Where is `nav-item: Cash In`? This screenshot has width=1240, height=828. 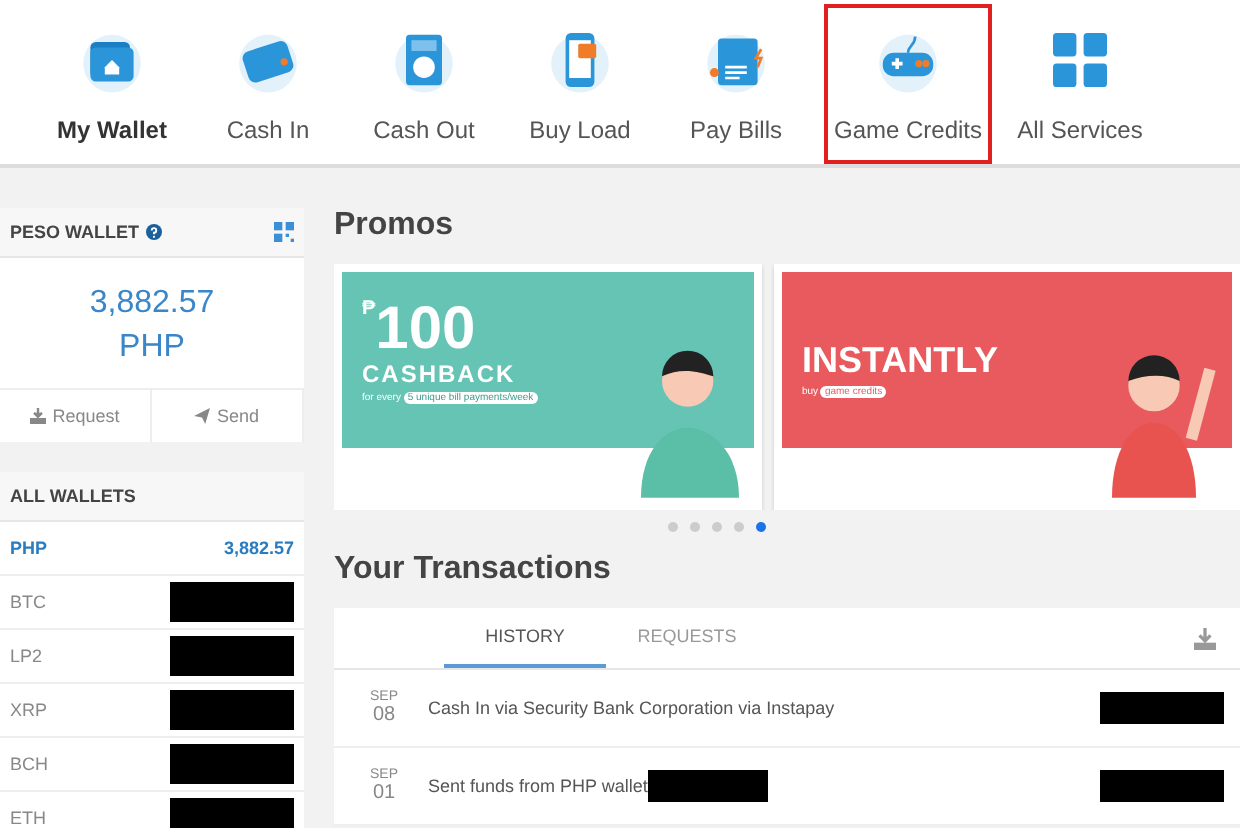
nav-item: Cash In is located at coordinates (268, 84).